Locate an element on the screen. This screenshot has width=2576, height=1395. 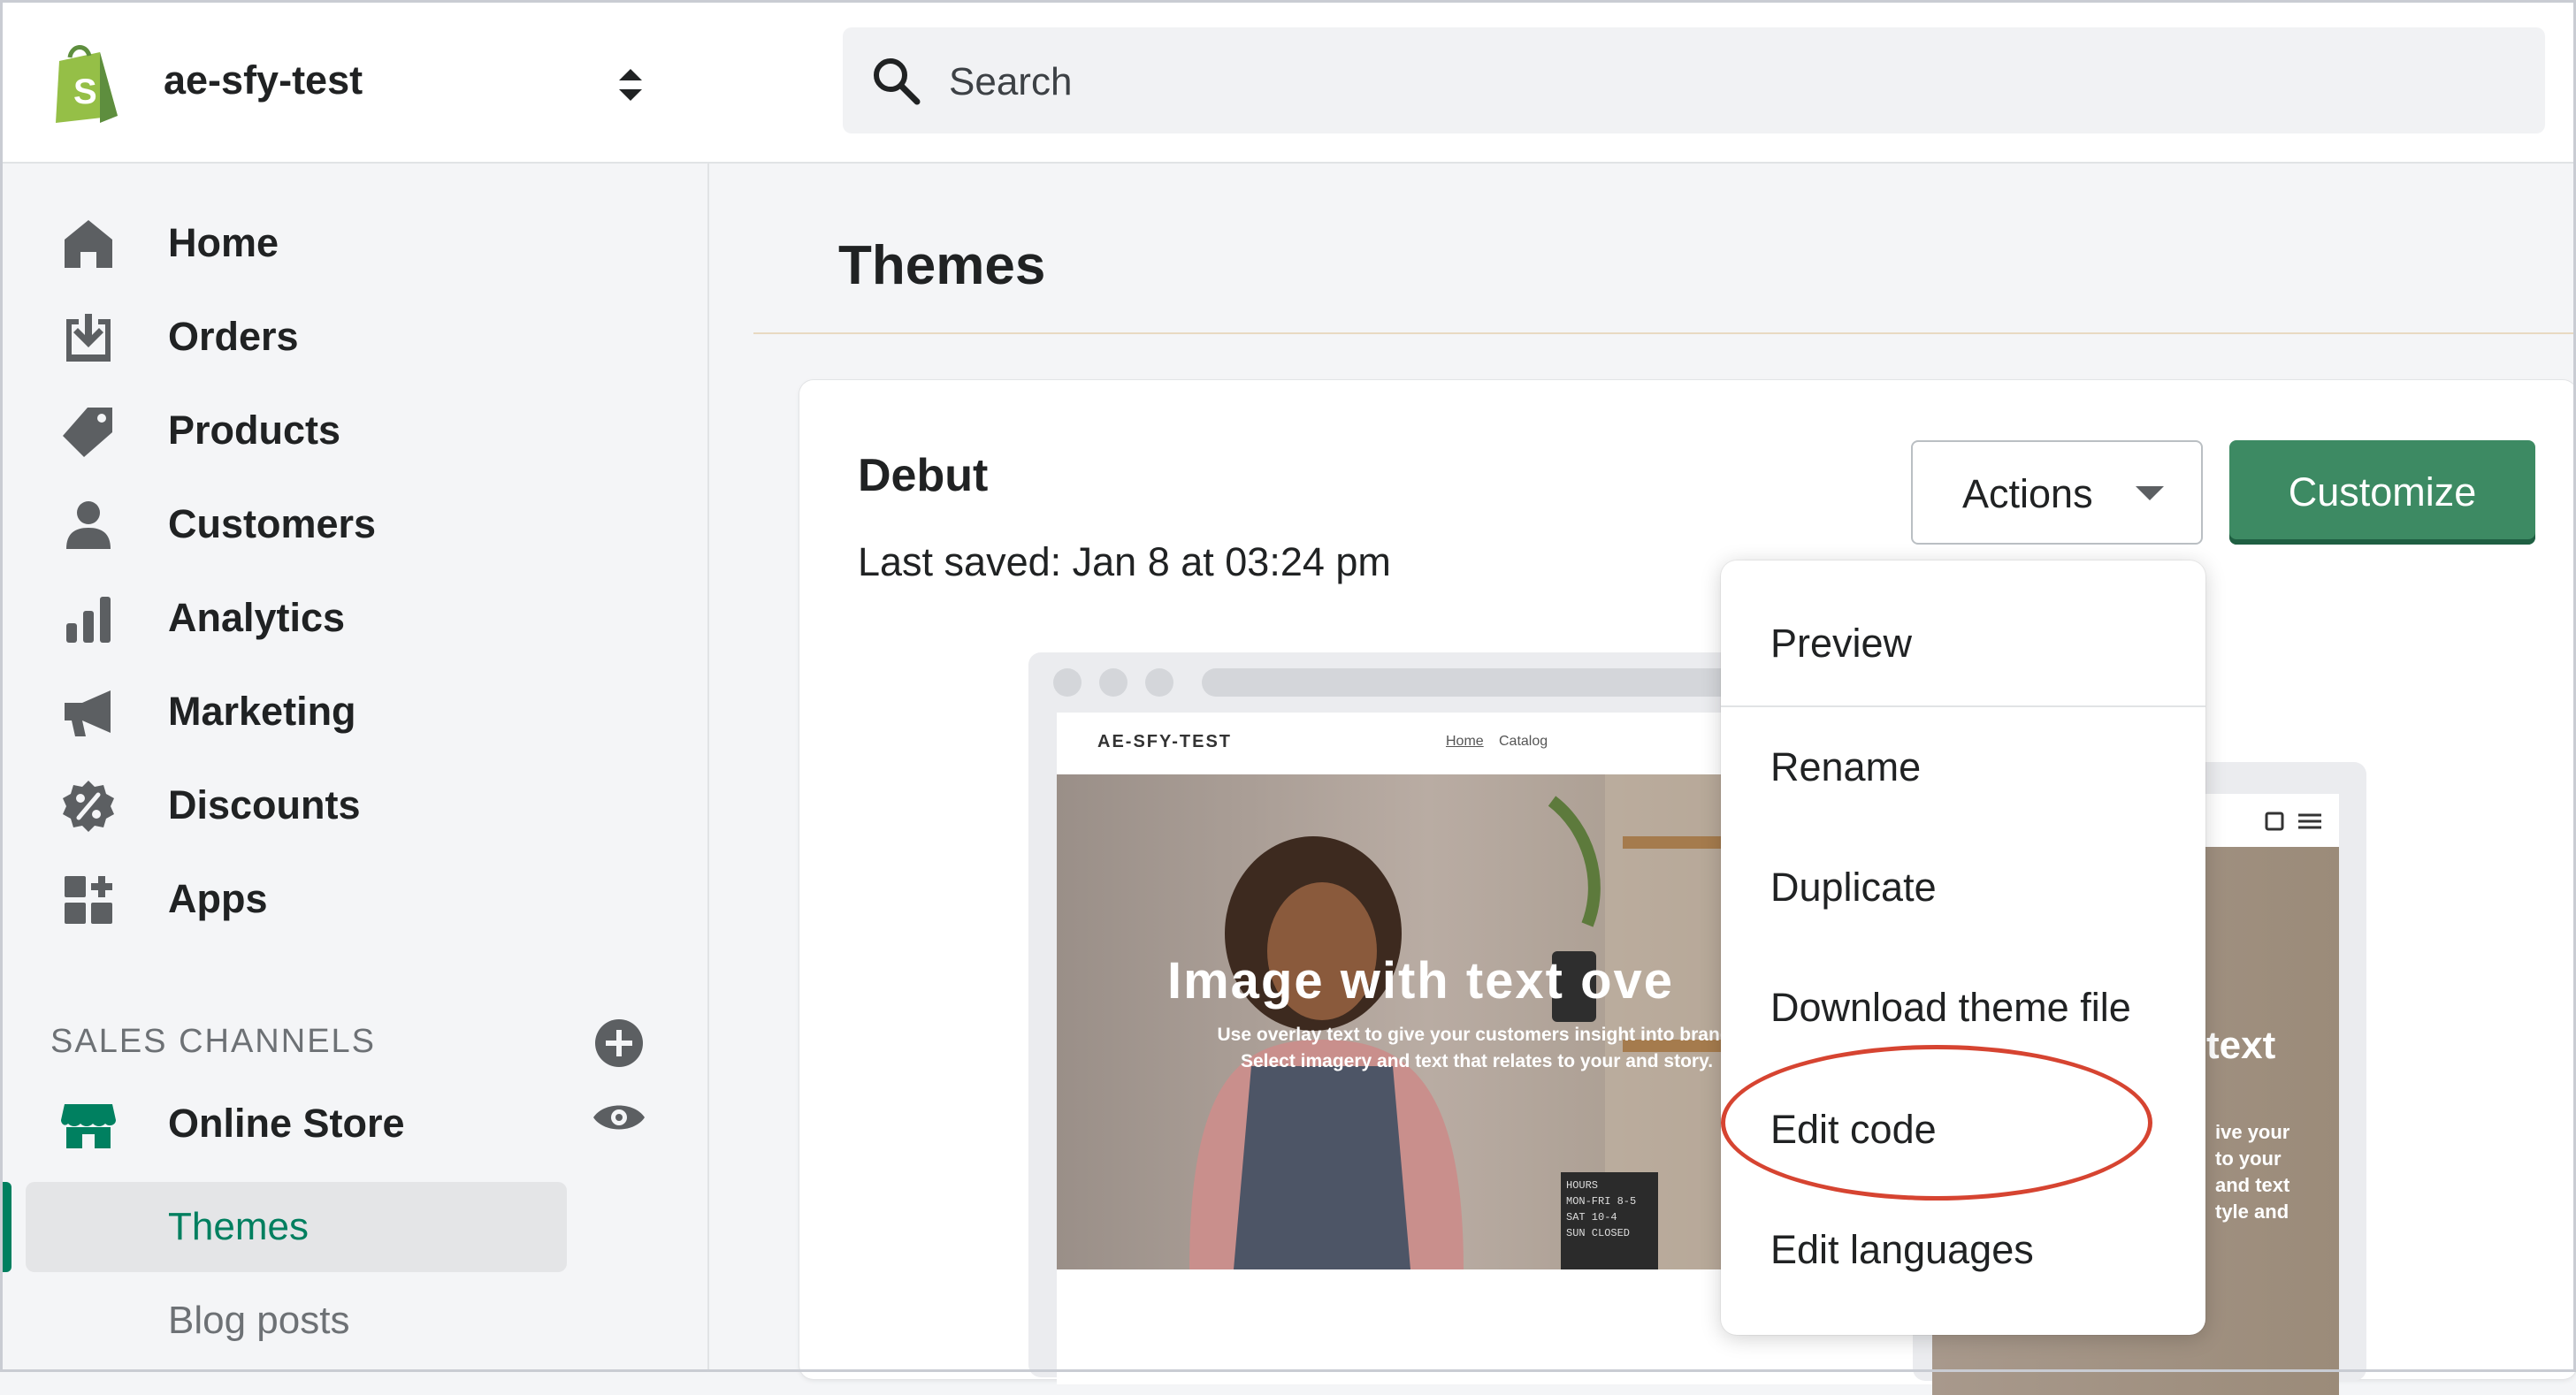
hours-board: HOURS MON-FRI 8-5 SAT 10-4 SUN CLOSED is located at coordinates (1610, 1220).